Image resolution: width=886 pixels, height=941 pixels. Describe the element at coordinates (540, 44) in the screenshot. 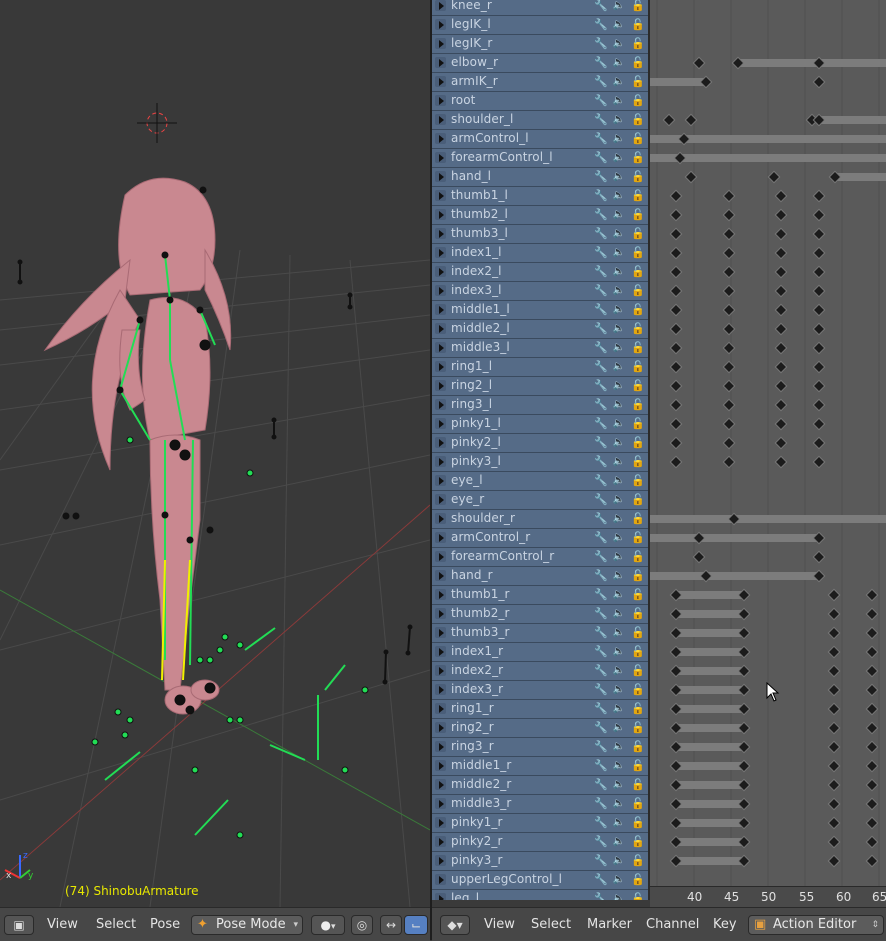

I see `channel-row: legIK_r 🔧 🔈 🔓` at that location.